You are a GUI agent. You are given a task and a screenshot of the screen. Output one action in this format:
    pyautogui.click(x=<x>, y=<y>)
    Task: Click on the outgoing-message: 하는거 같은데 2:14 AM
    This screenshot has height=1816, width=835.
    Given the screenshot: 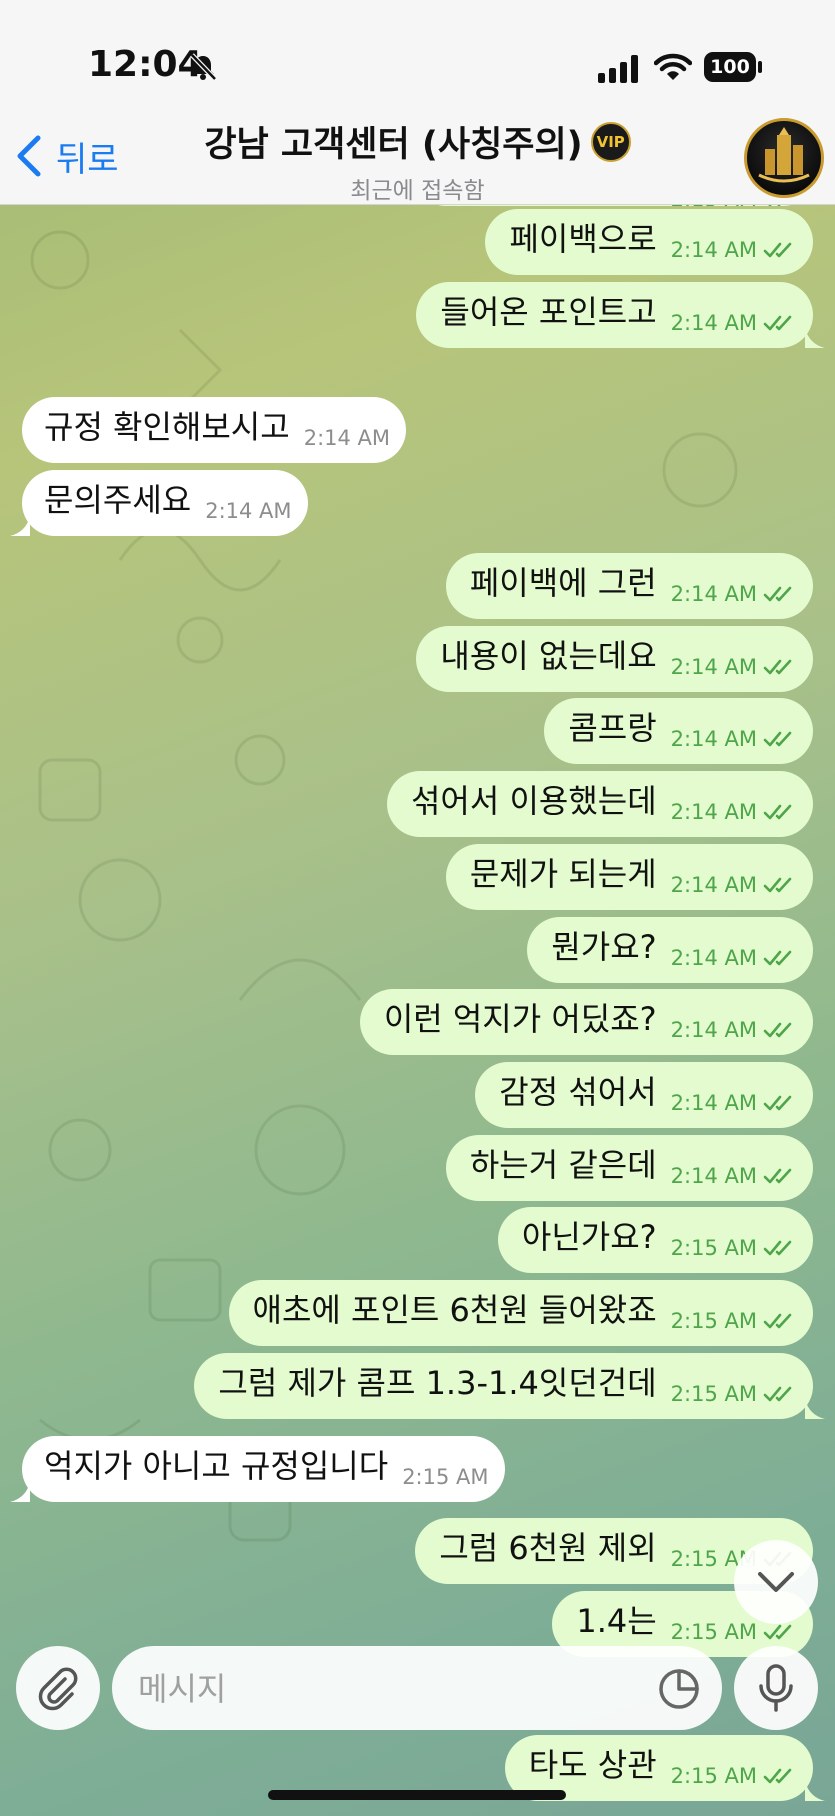 What is the action you would take?
    pyautogui.click(x=629, y=1168)
    